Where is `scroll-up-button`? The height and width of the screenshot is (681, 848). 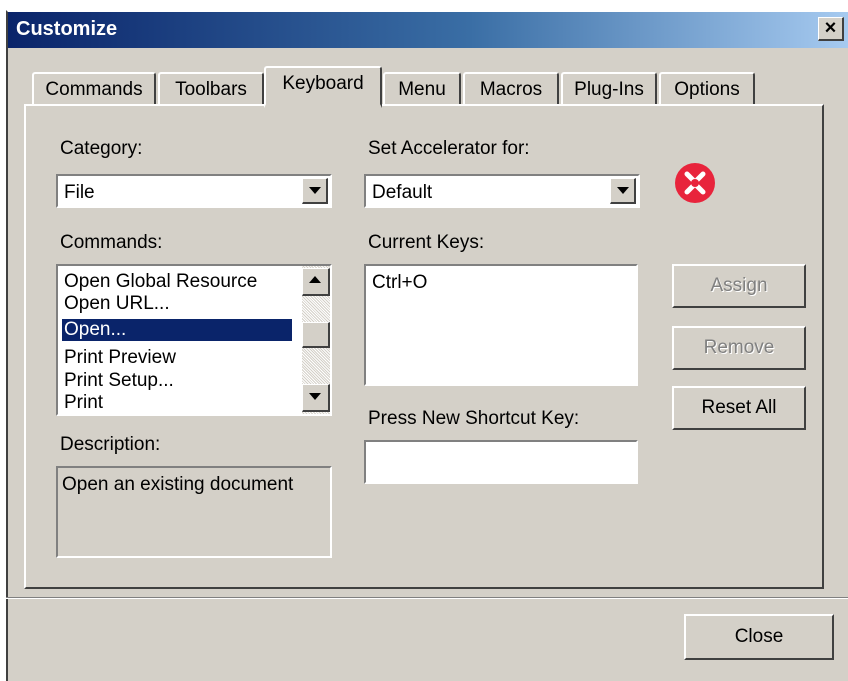 scroll-up-button is located at coordinates (316, 282).